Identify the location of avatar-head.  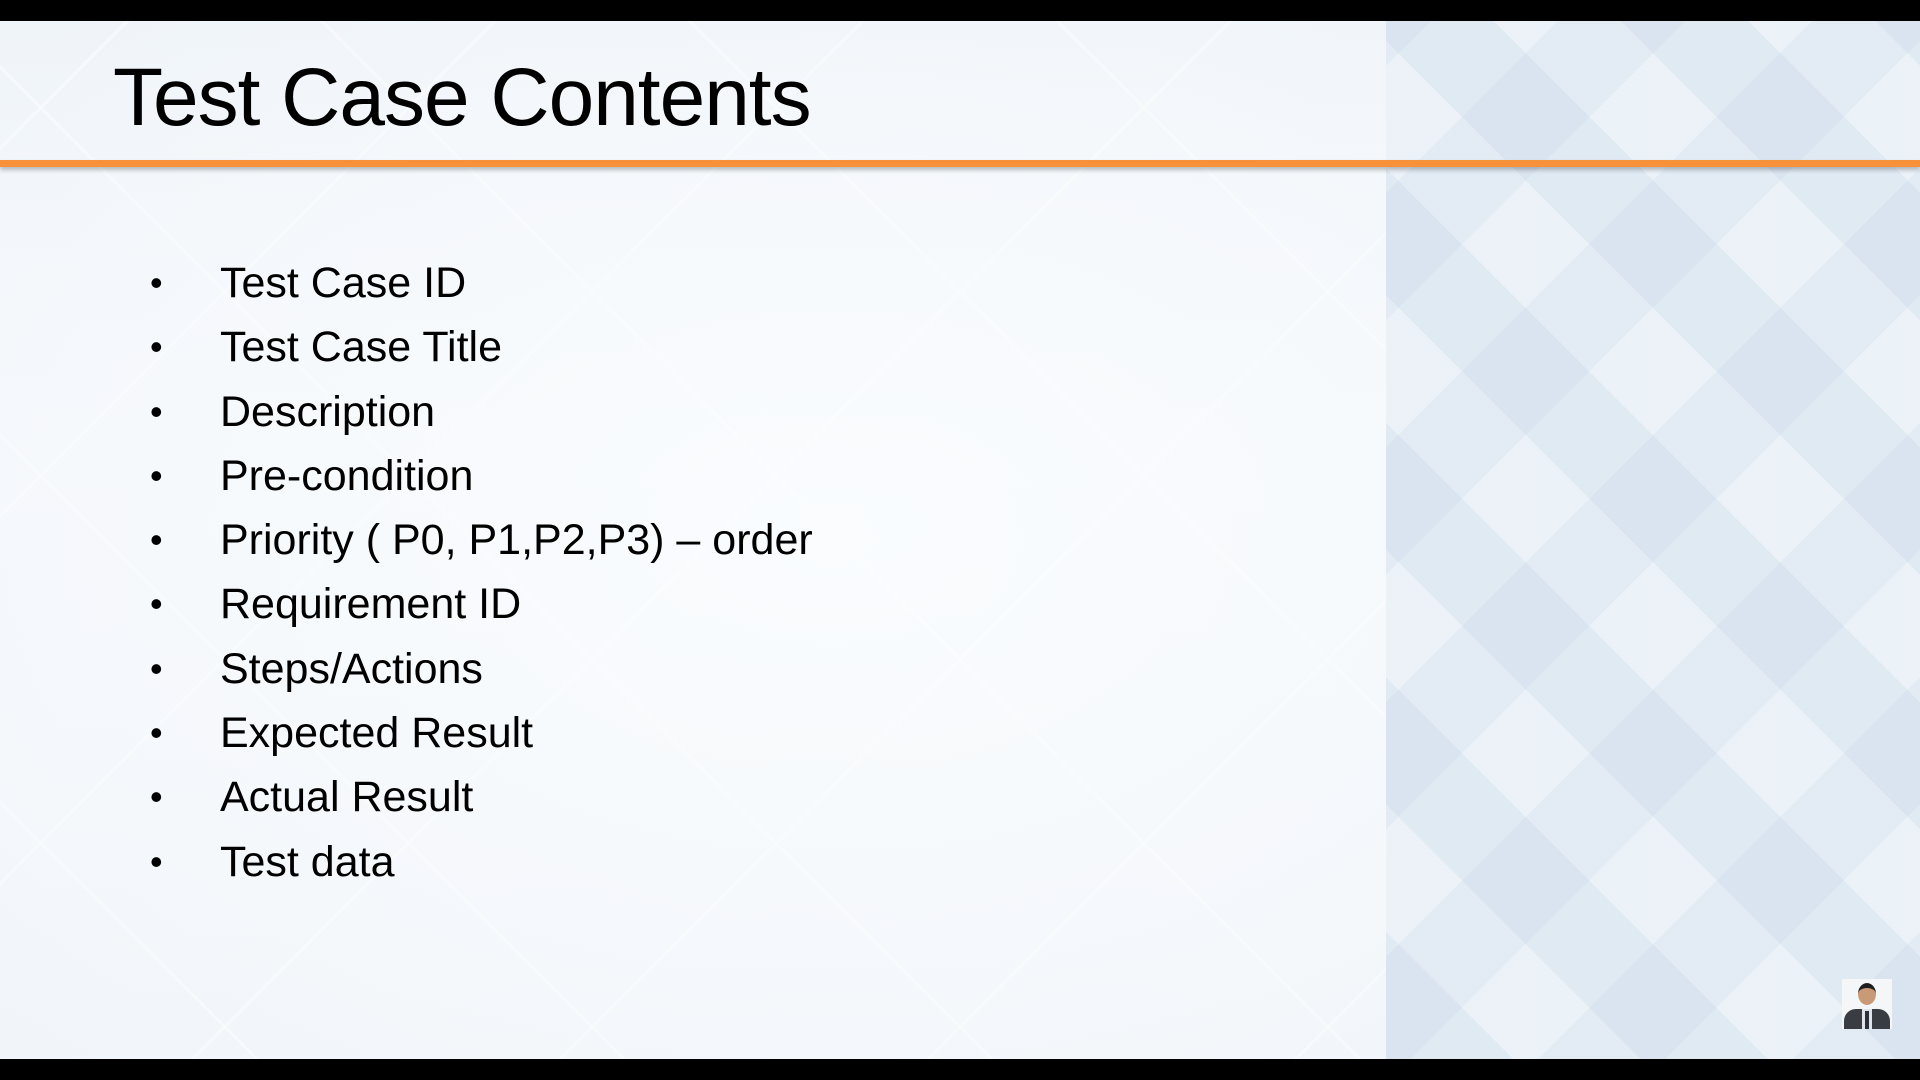
(1867, 994).